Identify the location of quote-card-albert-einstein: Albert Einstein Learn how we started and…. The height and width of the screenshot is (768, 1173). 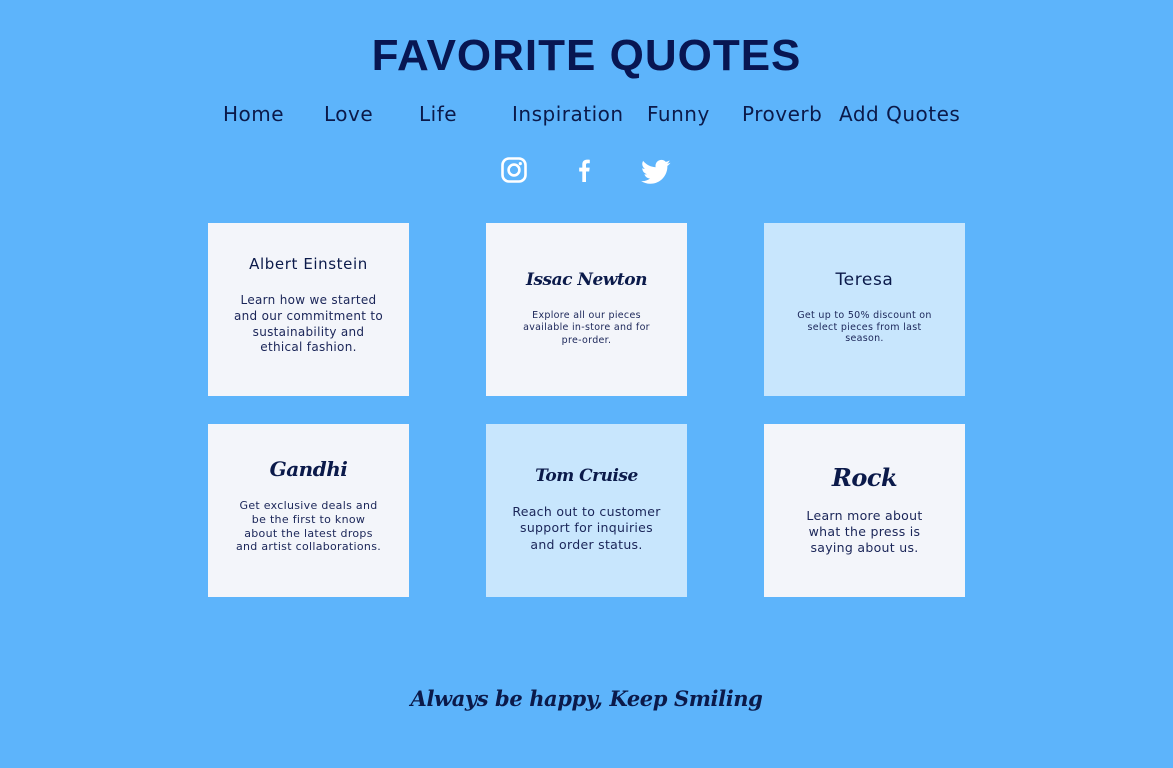
(308, 309).